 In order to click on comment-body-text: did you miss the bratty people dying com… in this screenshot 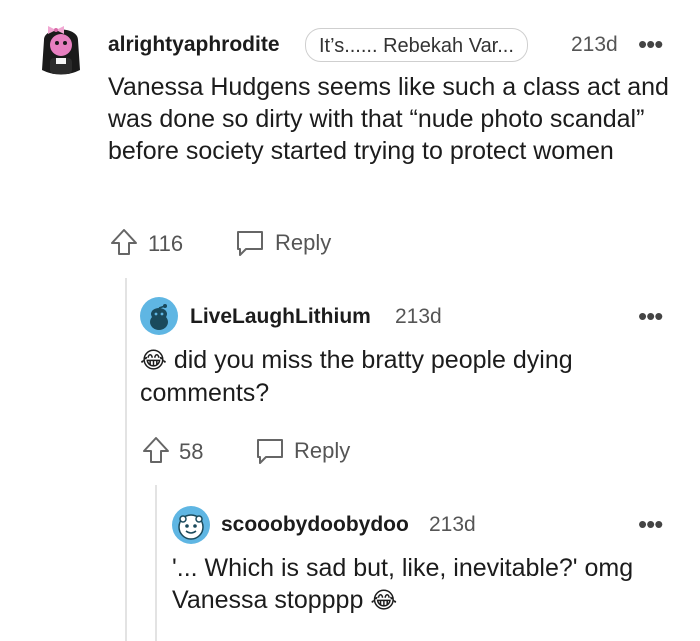, I will do `click(356, 376)`.